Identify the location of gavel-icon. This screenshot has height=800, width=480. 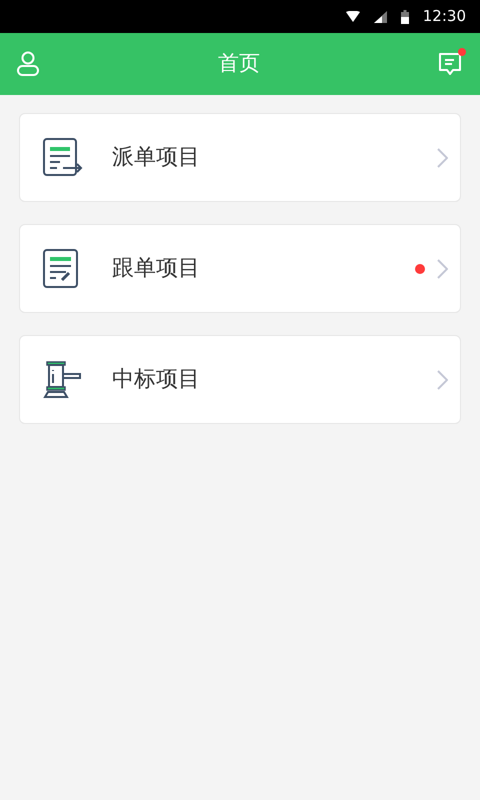
(63, 379).